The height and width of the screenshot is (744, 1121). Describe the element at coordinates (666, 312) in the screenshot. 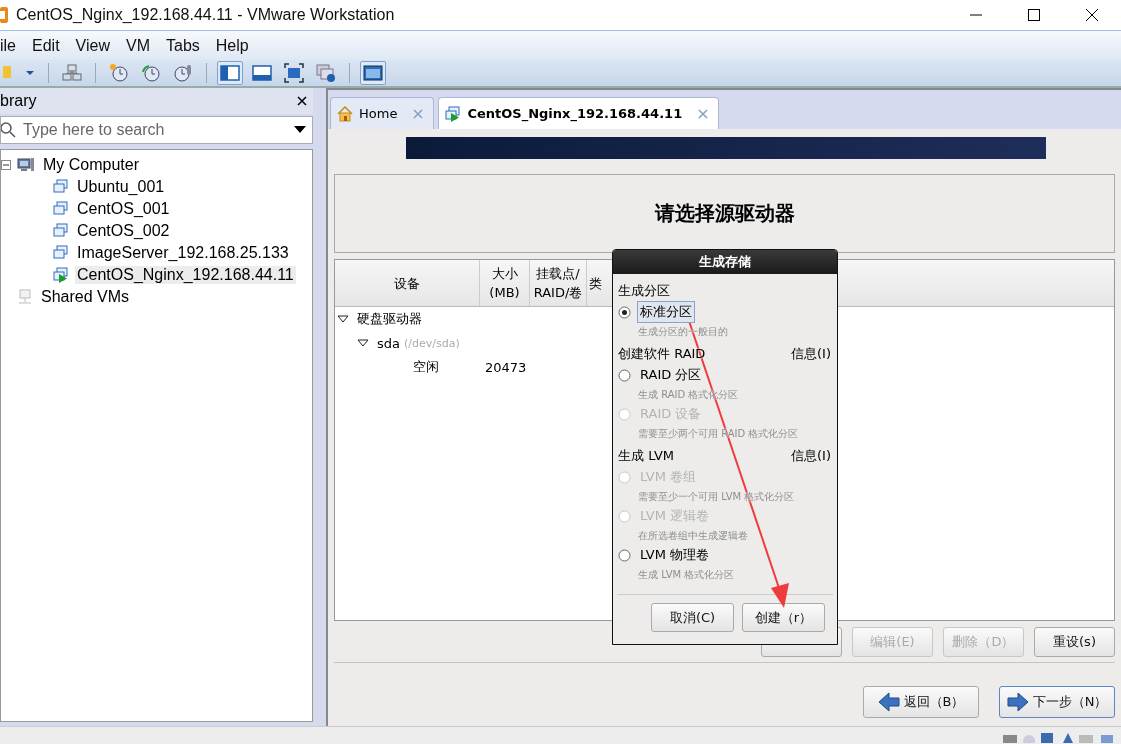

I see `option-label: 标准分区` at that location.